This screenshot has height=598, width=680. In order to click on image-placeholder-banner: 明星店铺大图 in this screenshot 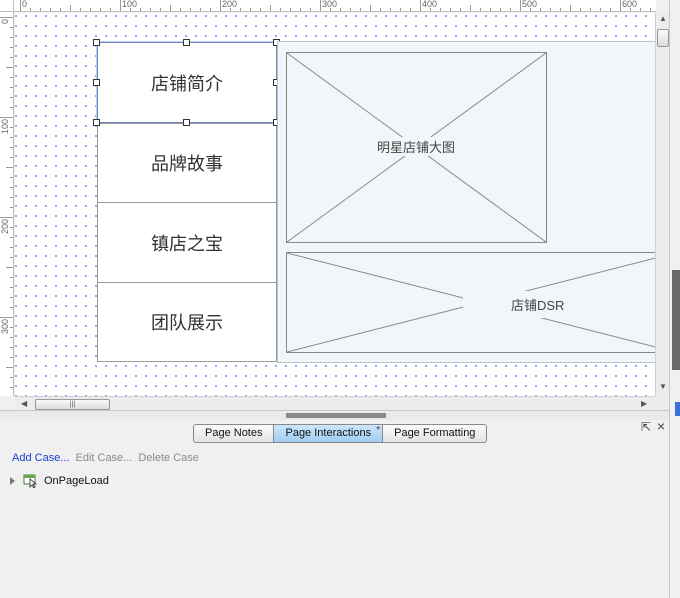, I will do `click(416, 147)`.